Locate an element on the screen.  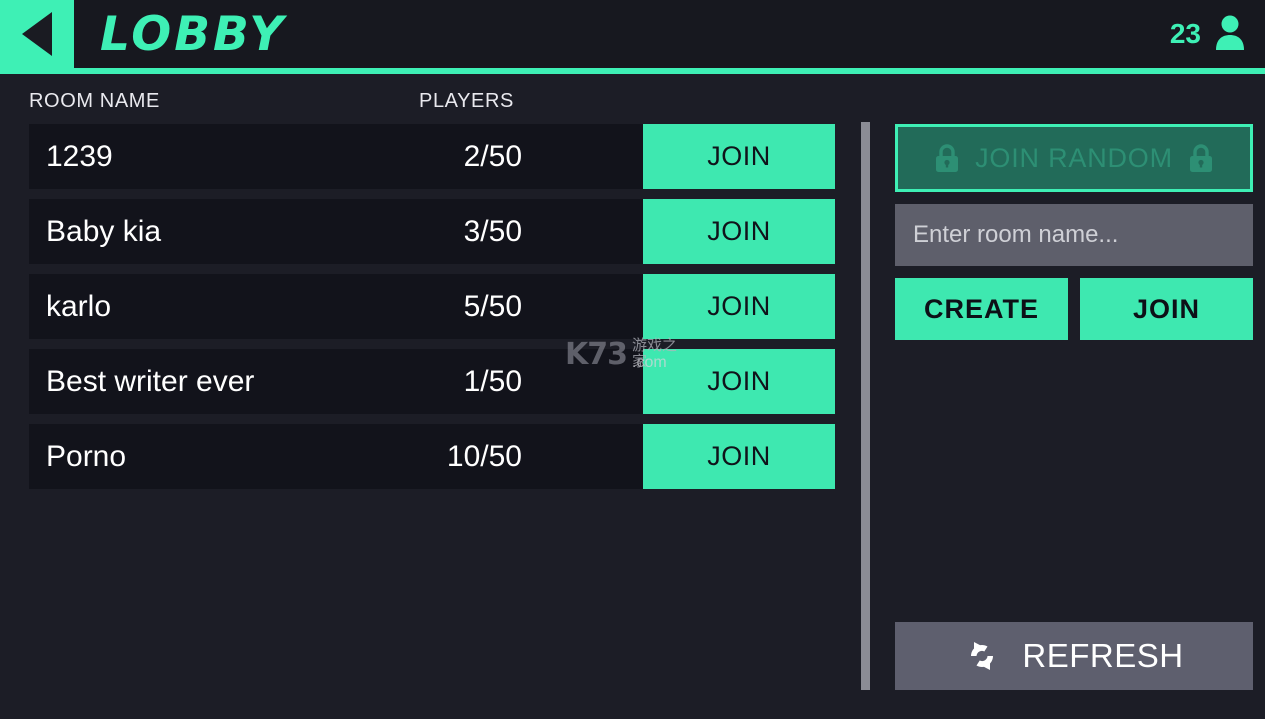
create-join-button-row: CREATE JOIN is located at coordinates (1074, 309).